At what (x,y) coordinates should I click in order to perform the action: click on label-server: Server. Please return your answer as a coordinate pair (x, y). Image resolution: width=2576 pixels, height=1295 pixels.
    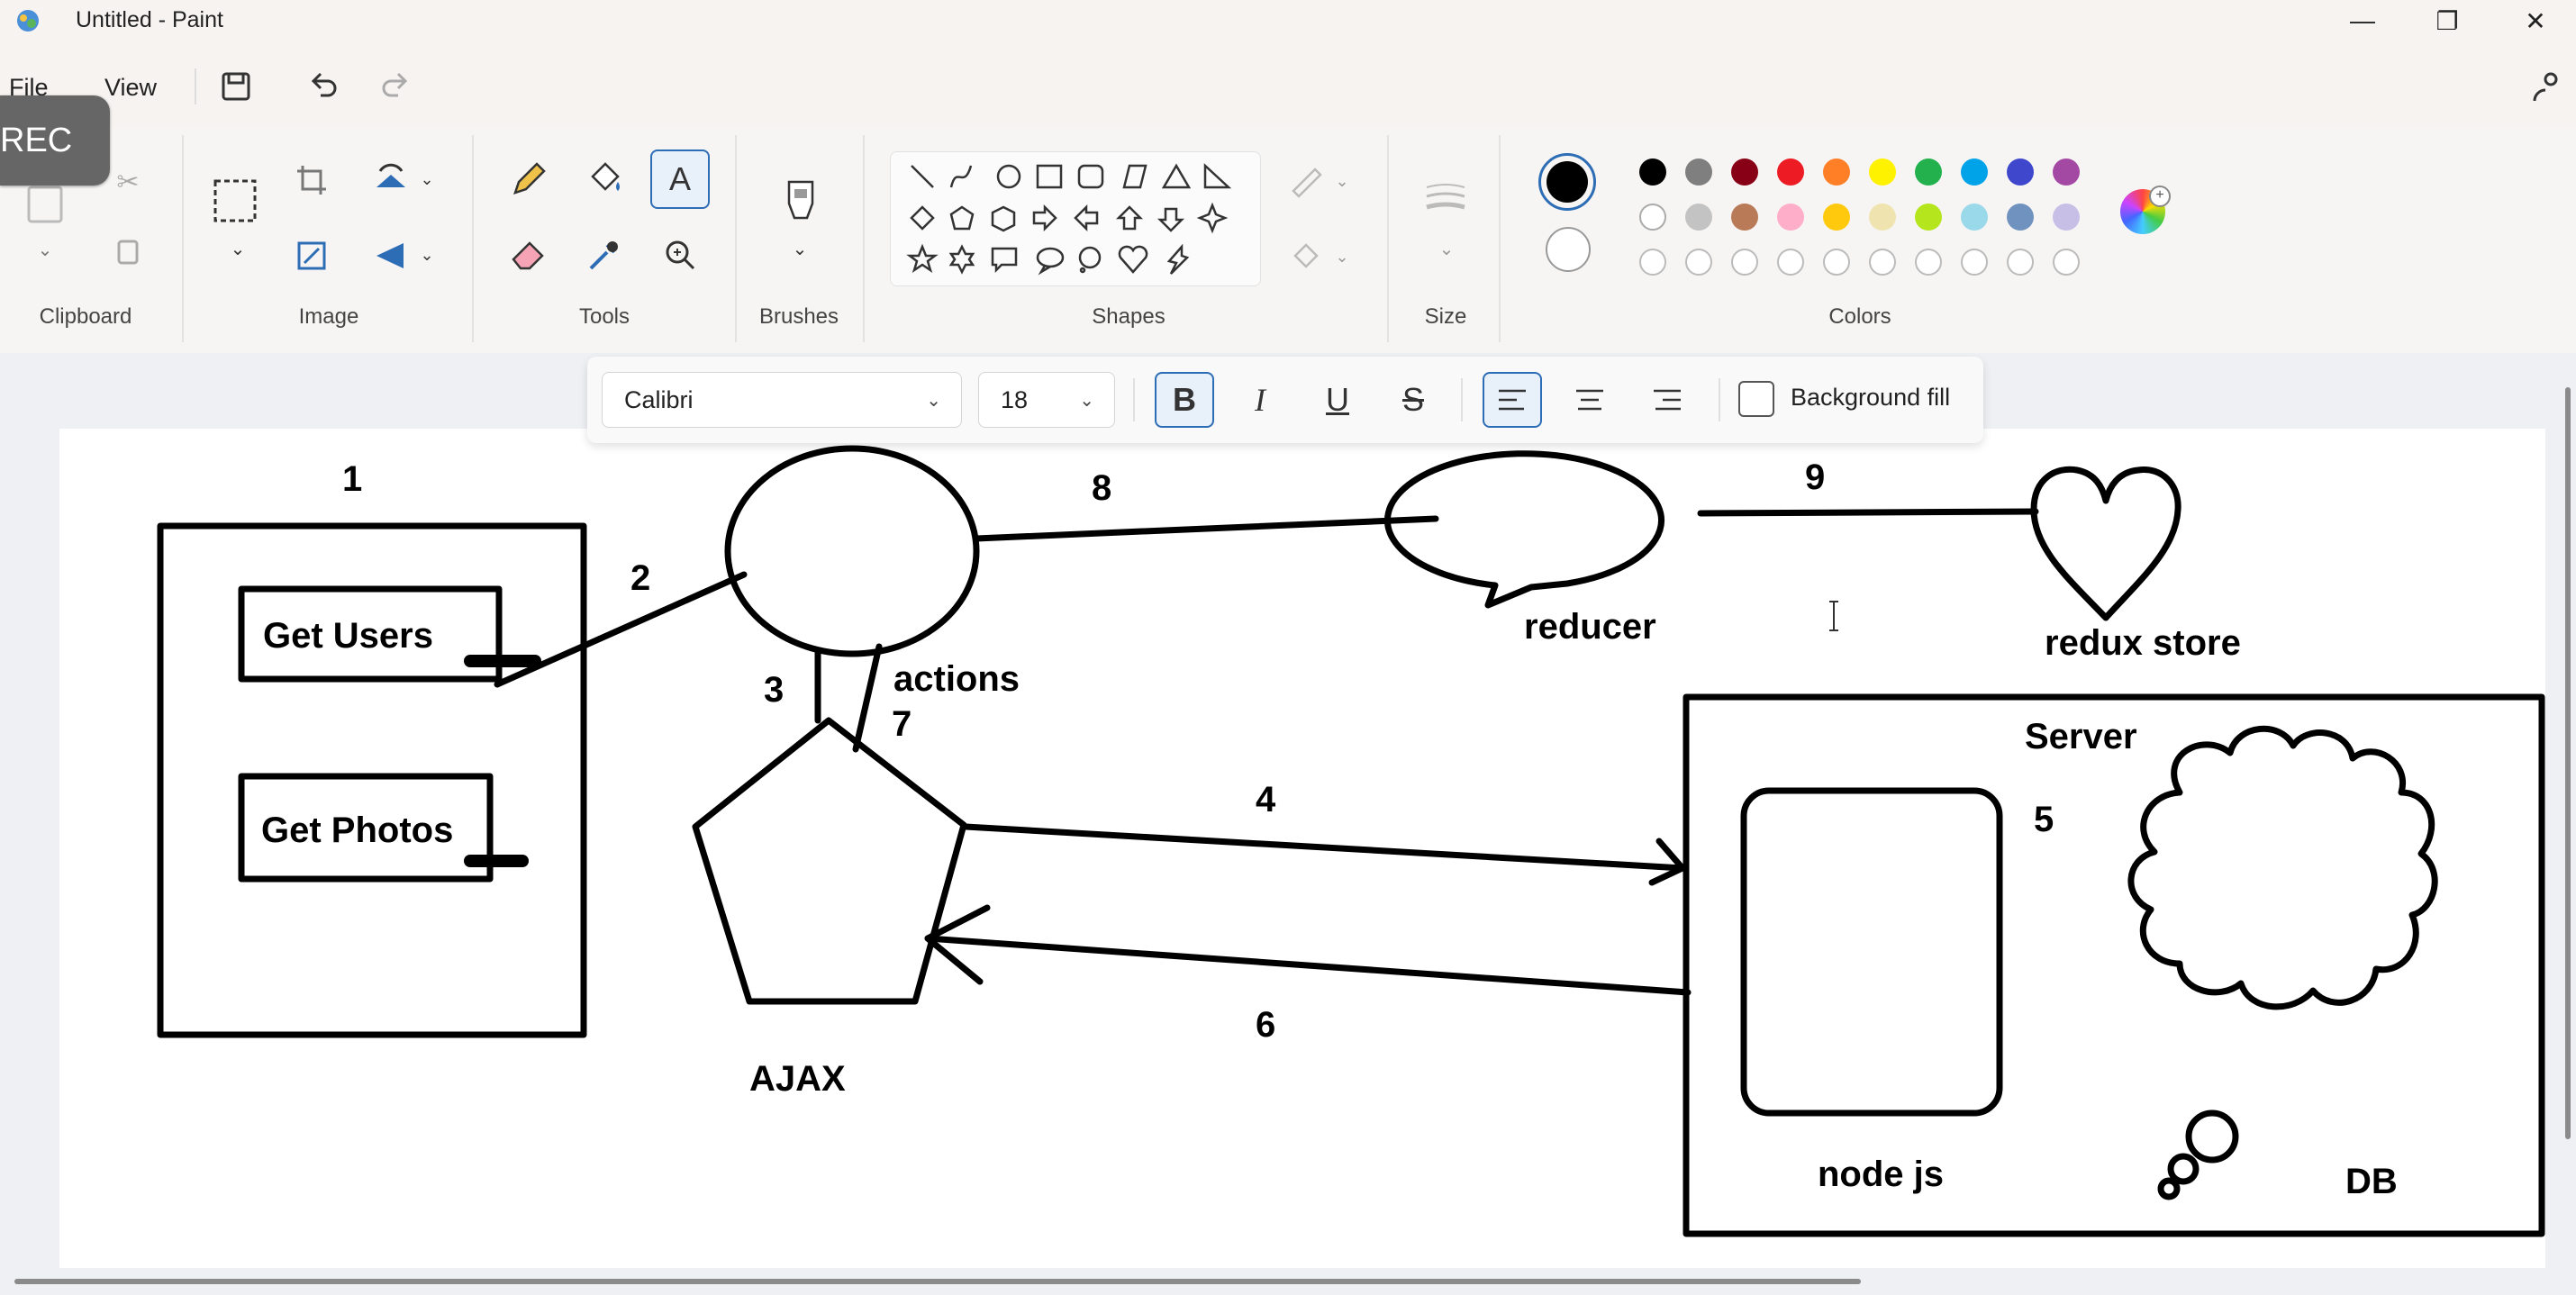
    Looking at the image, I should click on (2081, 736).